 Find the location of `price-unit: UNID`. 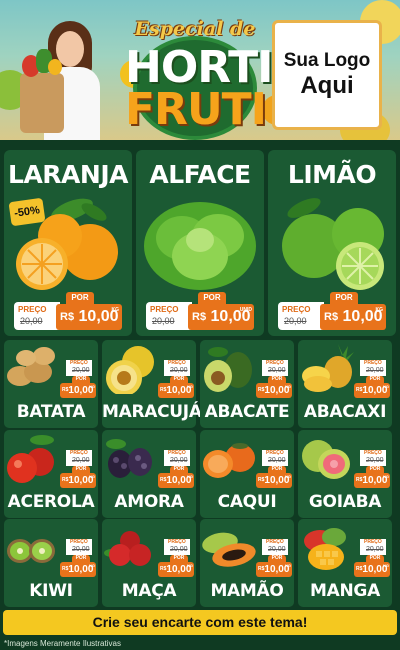

price-unit: UNID is located at coordinates (245, 310).